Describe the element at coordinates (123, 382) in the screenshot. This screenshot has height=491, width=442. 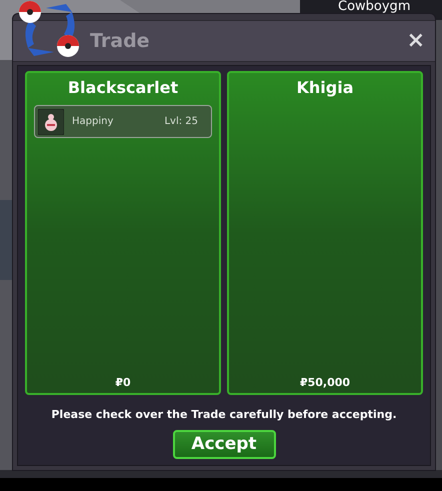
I see `money-amount: ₽0` at that location.